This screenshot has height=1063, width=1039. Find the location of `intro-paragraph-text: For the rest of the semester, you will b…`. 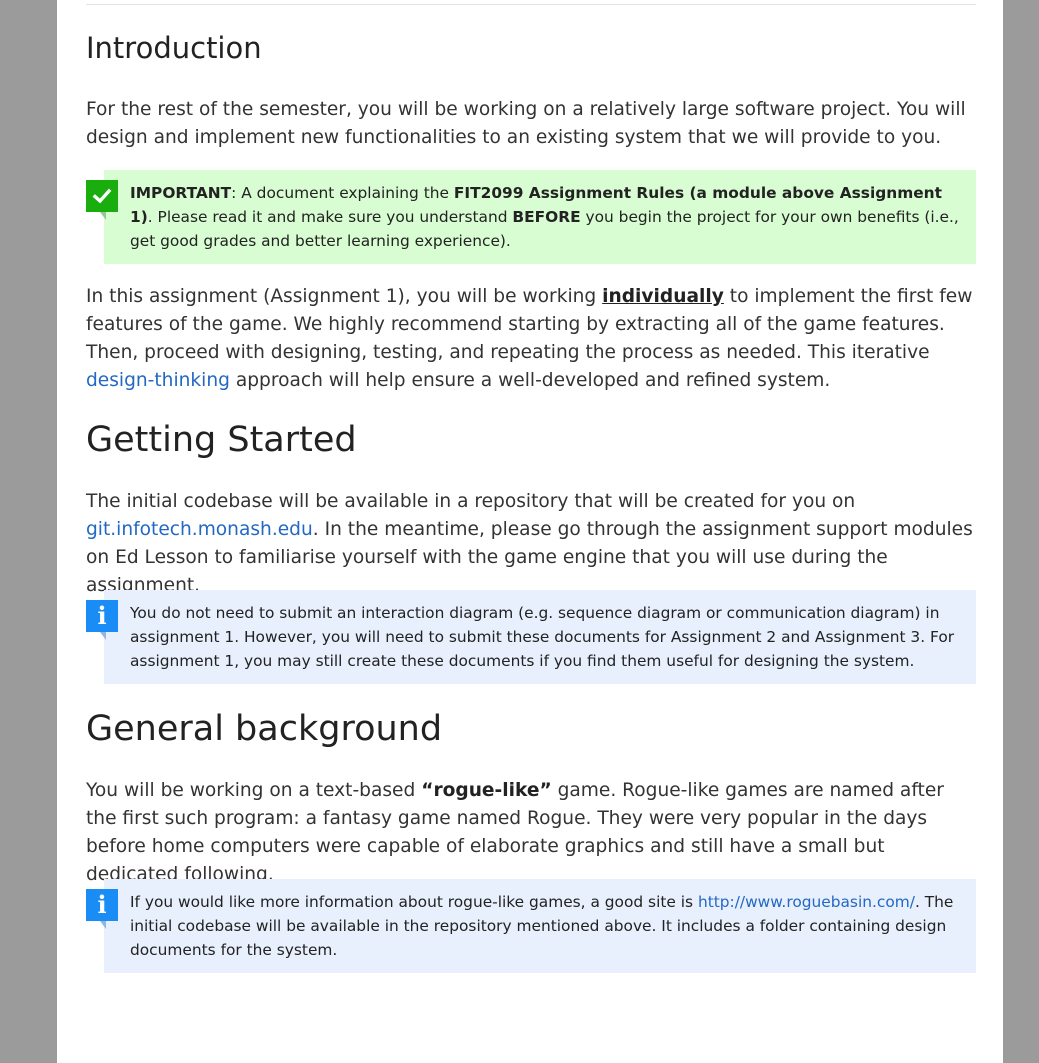

intro-paragraph-text: For the rest of the semester, you will b… is located at coordinates (526, 123).